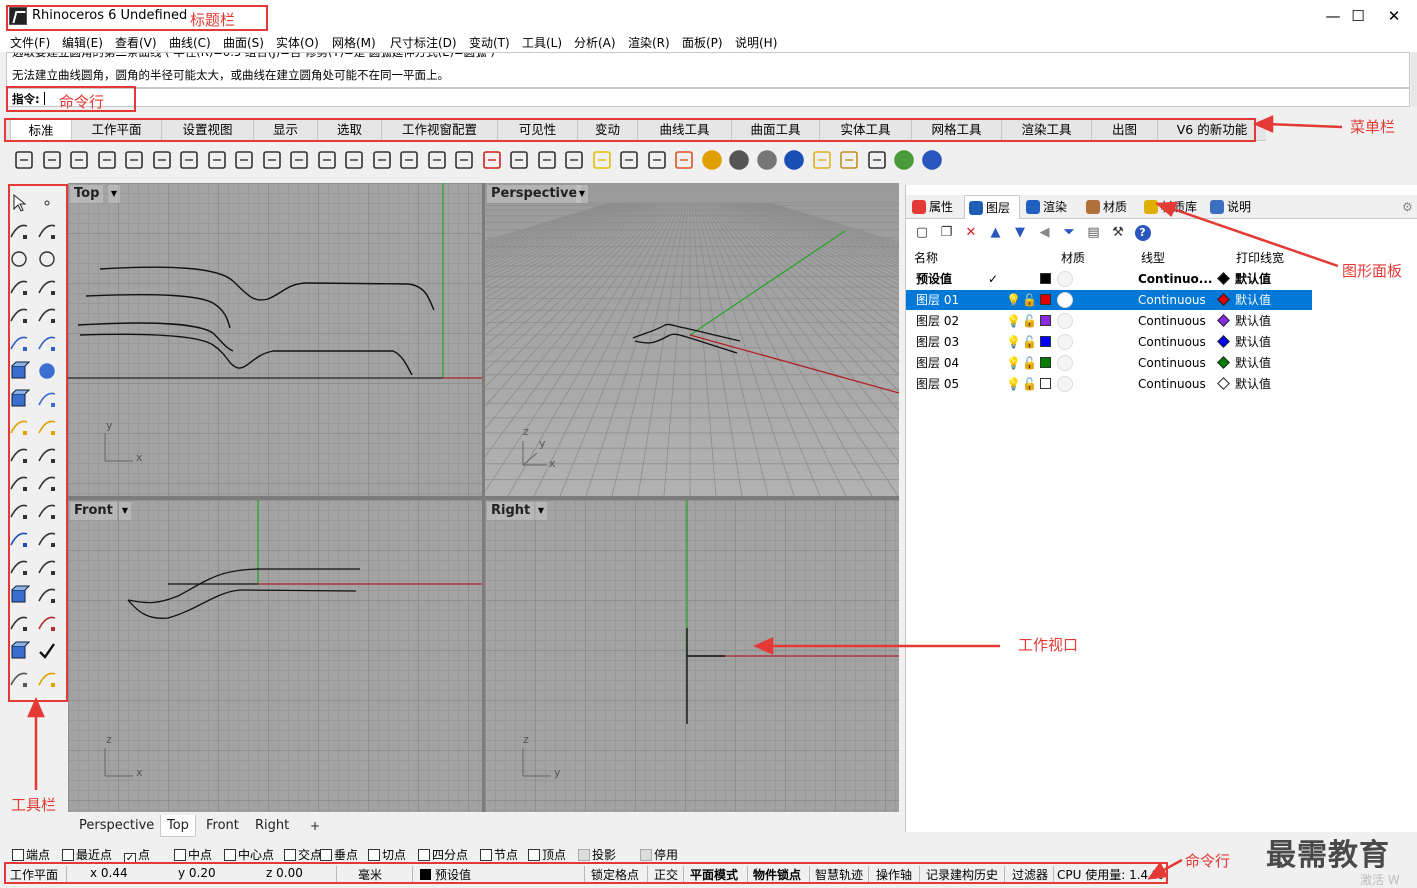 The width and height of the screenshot is (1417, 888). Describe the element at coordinates (712, 160) in the screenshot. I see `color-wheel-icon` at that location.